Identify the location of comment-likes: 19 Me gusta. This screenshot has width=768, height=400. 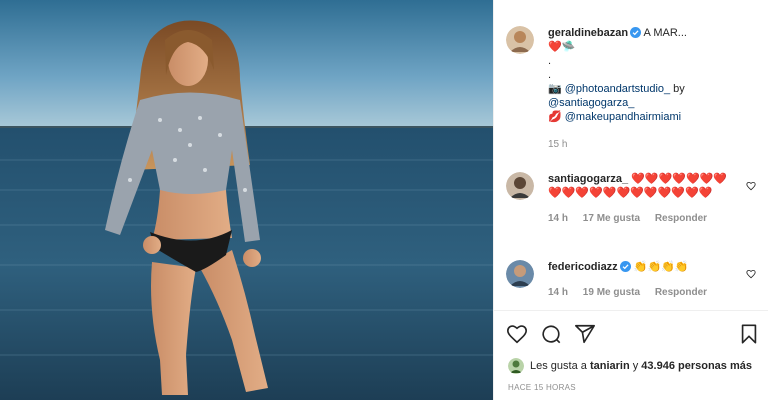
(611, 292).